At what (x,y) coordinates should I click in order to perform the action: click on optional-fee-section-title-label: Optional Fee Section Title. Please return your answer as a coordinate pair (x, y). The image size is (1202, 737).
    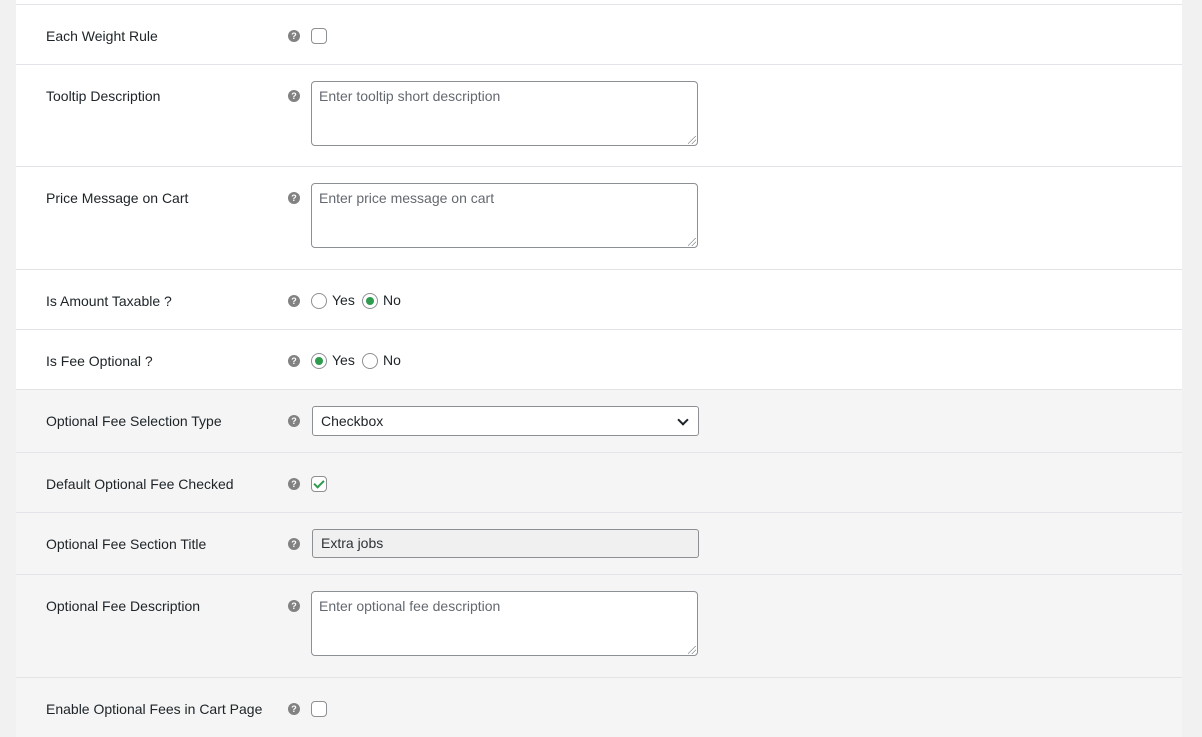
    Looking at the image, I should click on (126, 544).